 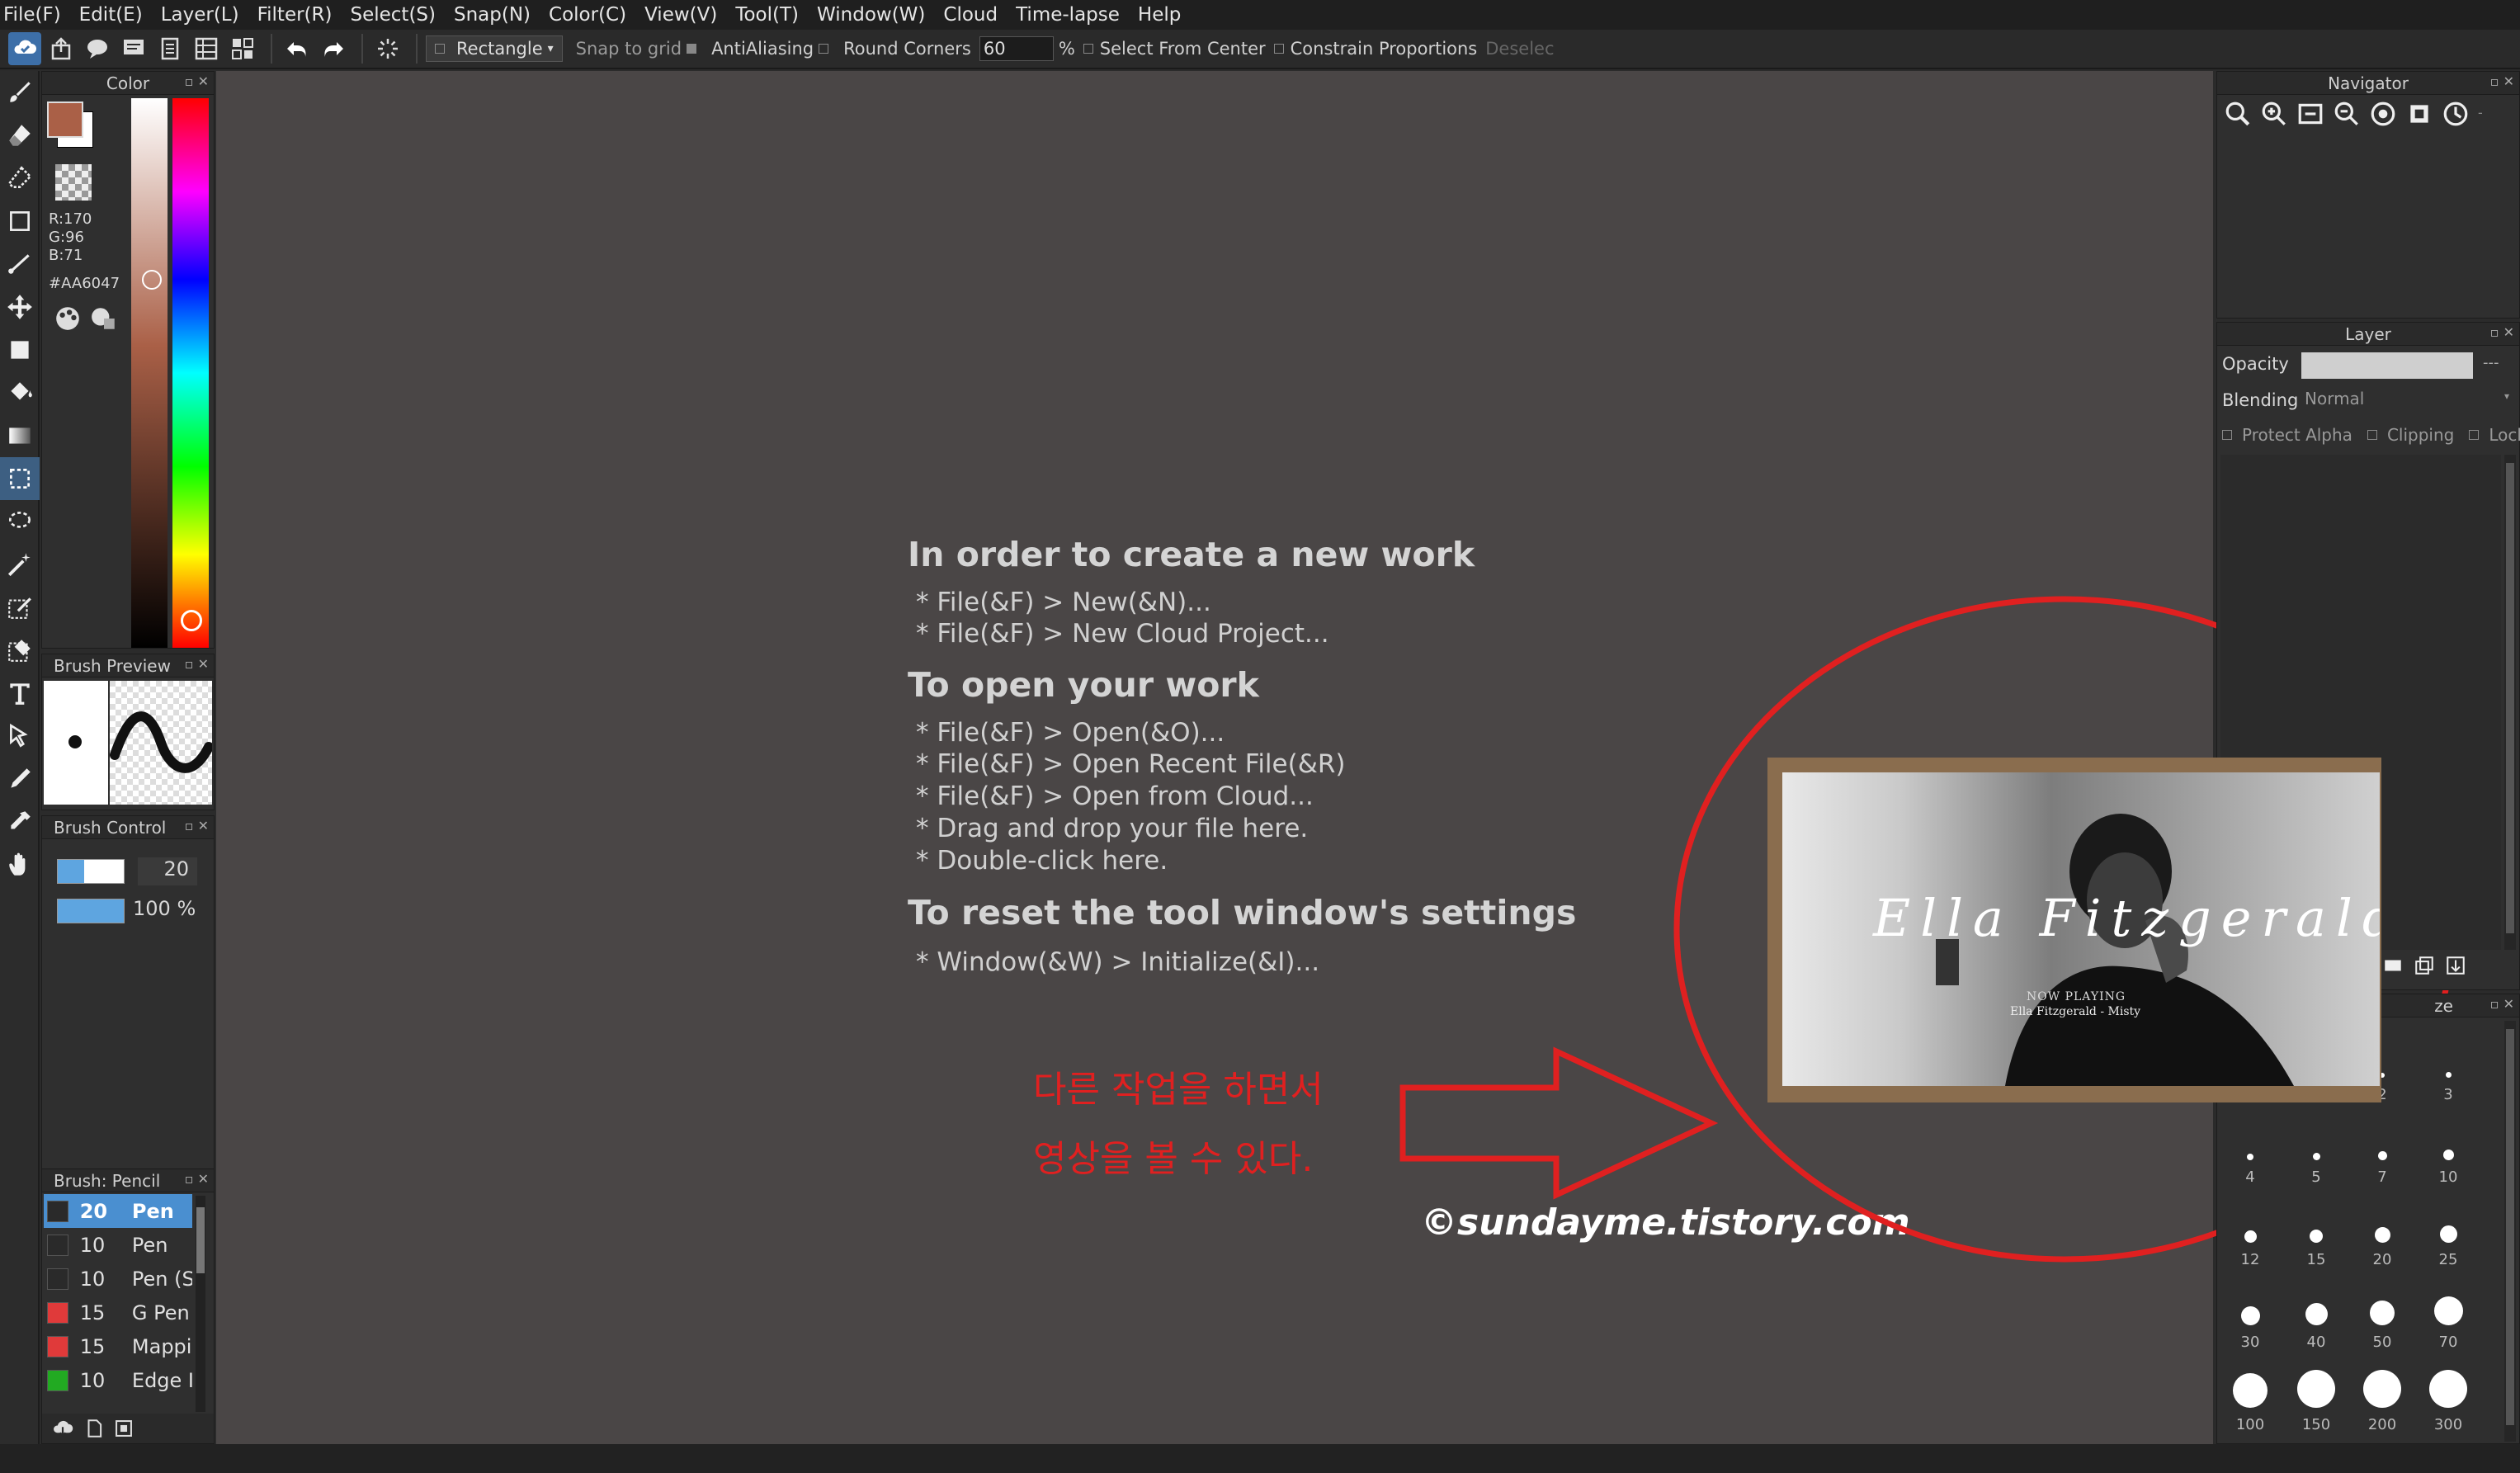 What do you see at coordinates (2407, 401) in the screenshot?
I see `blending-dropdown: Normal ▾` at bounding box center [2407, 401].